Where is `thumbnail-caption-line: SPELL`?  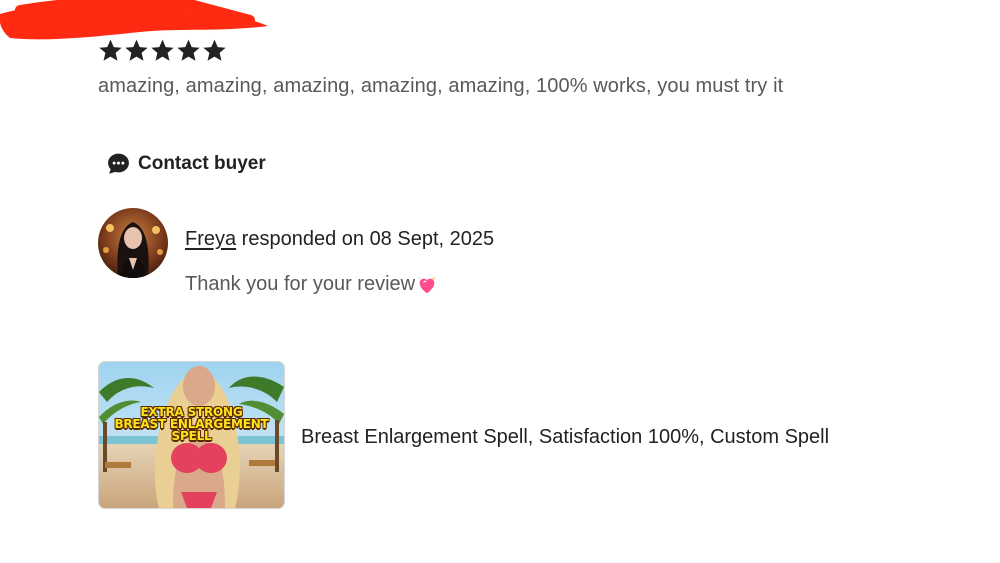 thumbnail-caption-line: SPELL is located at coordinates (191, 436).